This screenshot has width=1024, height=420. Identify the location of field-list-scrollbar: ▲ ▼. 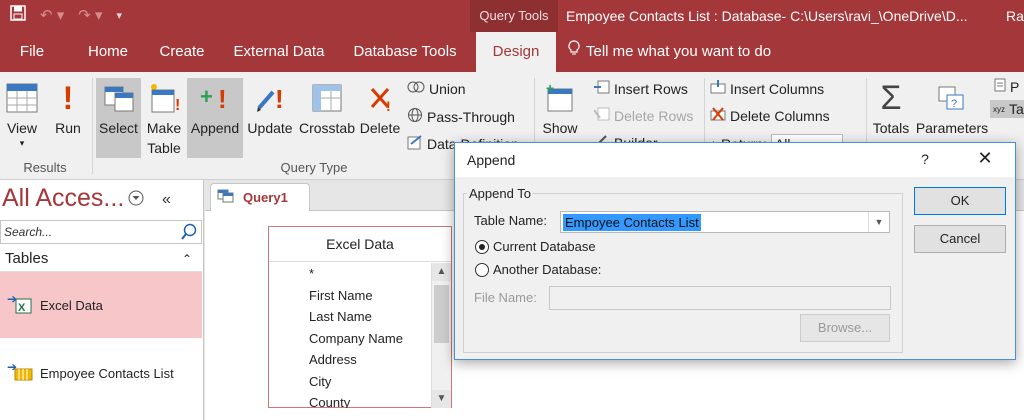
(441, 335).